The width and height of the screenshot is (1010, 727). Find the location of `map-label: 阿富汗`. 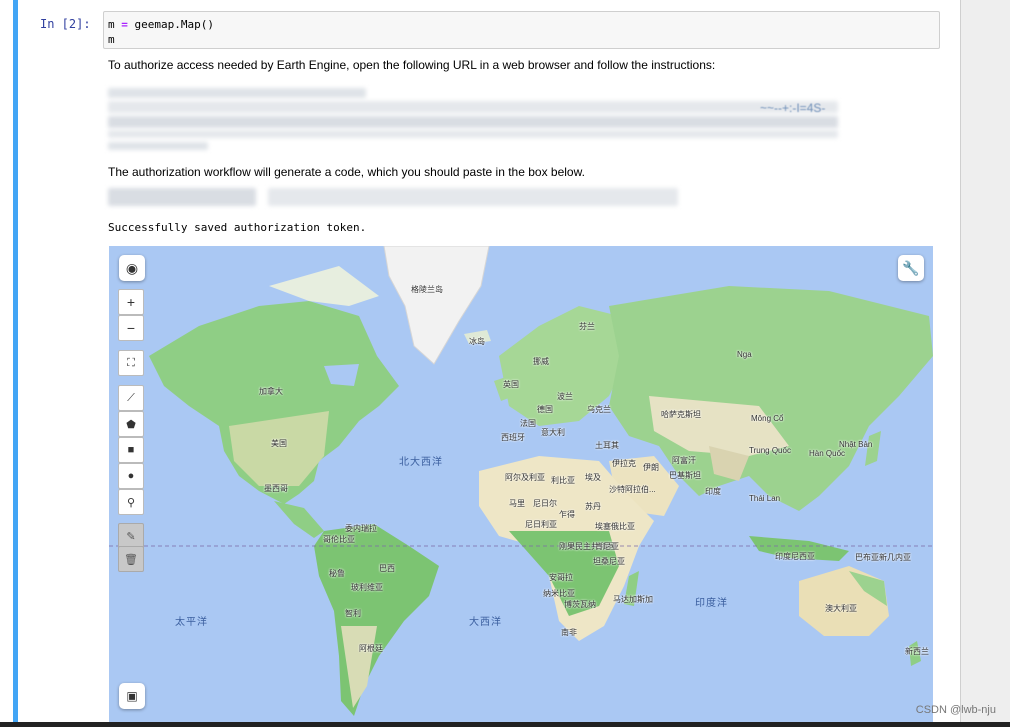

map-label: 阿富汗 is located at coordinates (684, 460).